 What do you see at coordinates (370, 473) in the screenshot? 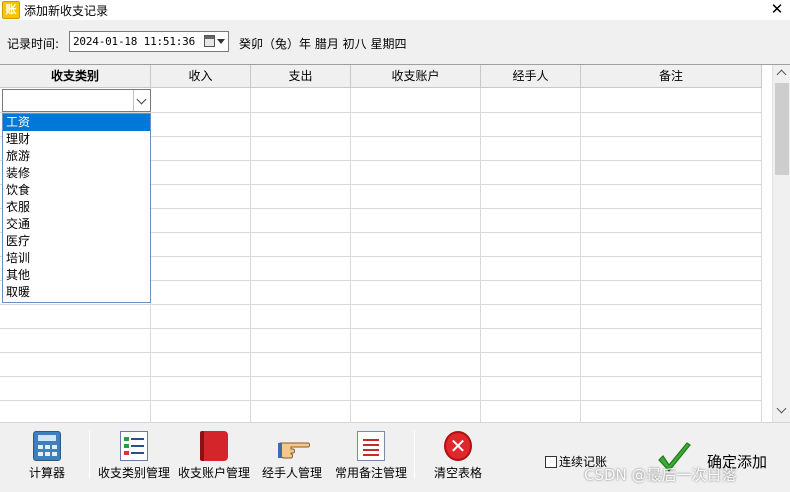
I see `remark-management-label: 常用备注管理` at bounding box center [370, 473].